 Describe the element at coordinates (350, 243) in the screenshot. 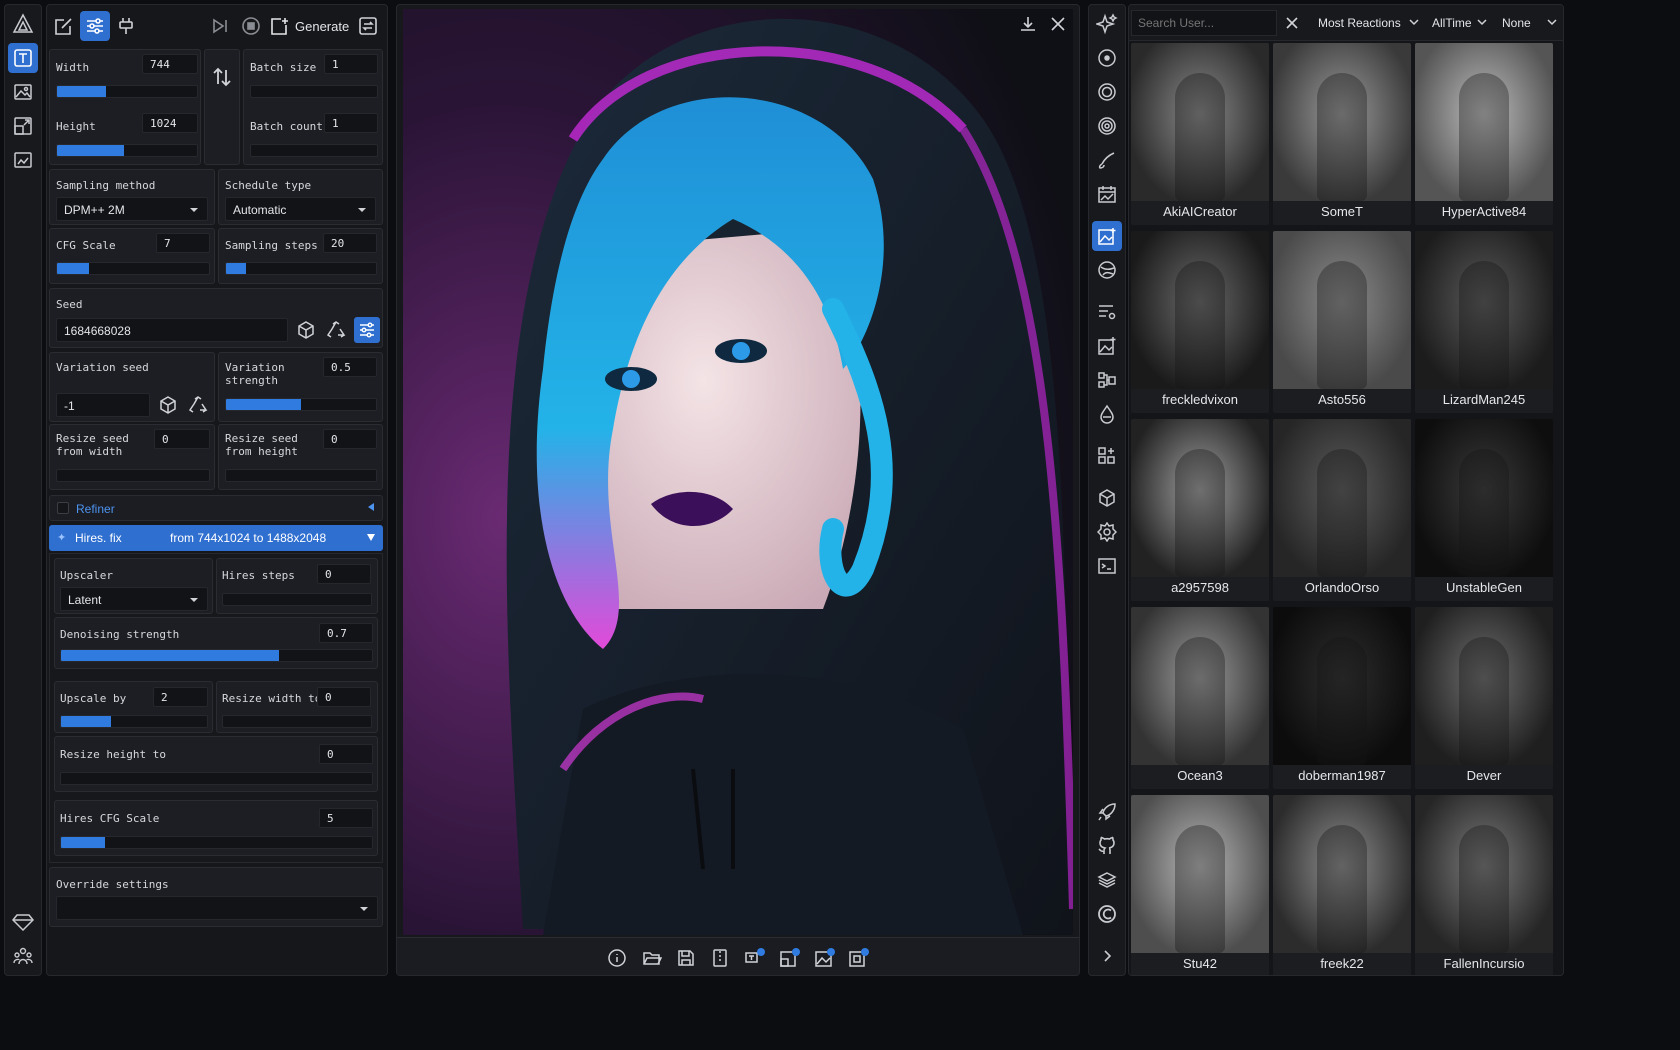

I see `sampling-steps-input: 20` at that location.